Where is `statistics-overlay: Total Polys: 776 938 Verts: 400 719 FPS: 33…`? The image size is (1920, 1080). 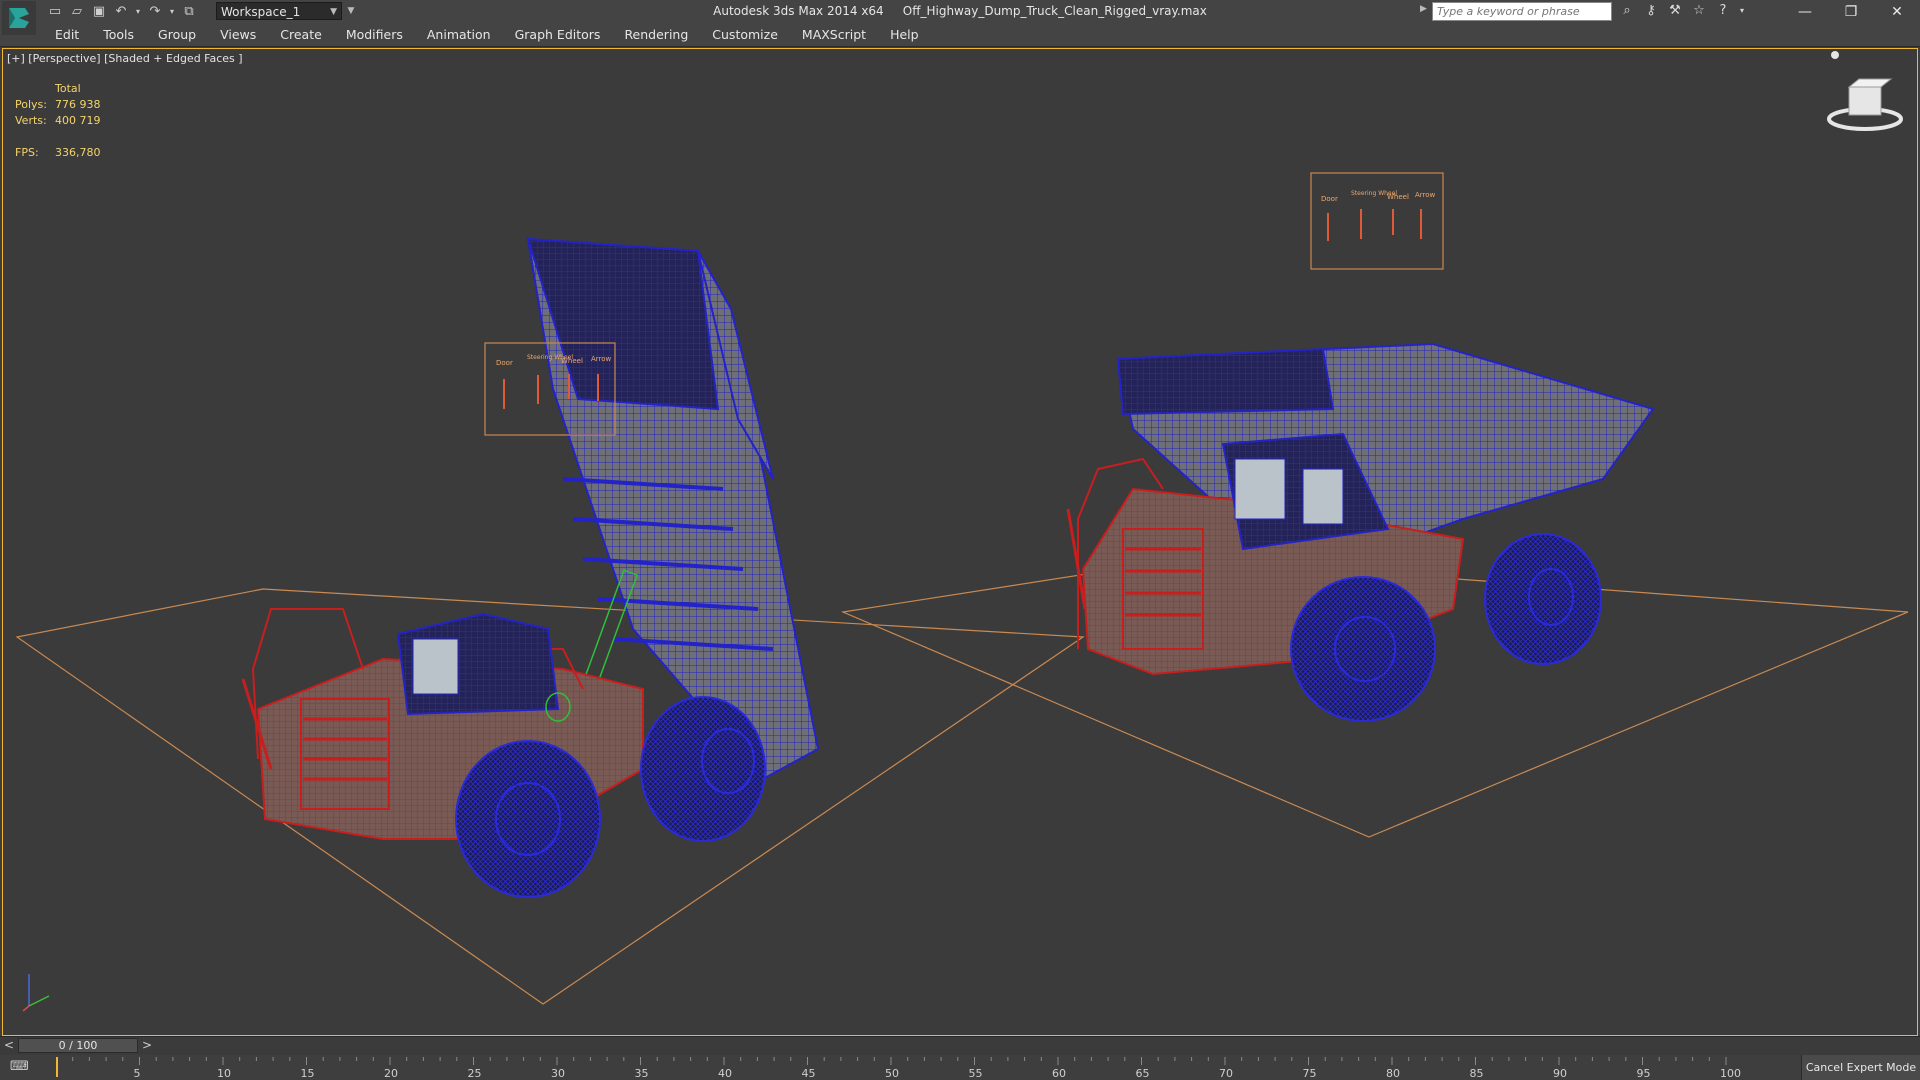
statistics-overlay: Total Polys: 776 938 Verts: 400 719 FPS: 33… is located at coordinates (58, 121).